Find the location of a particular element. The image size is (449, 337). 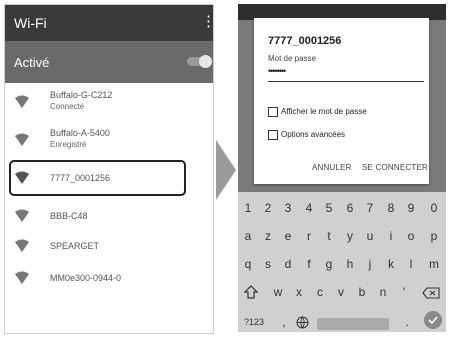

key-z: z is located at coordinates (268, 236).